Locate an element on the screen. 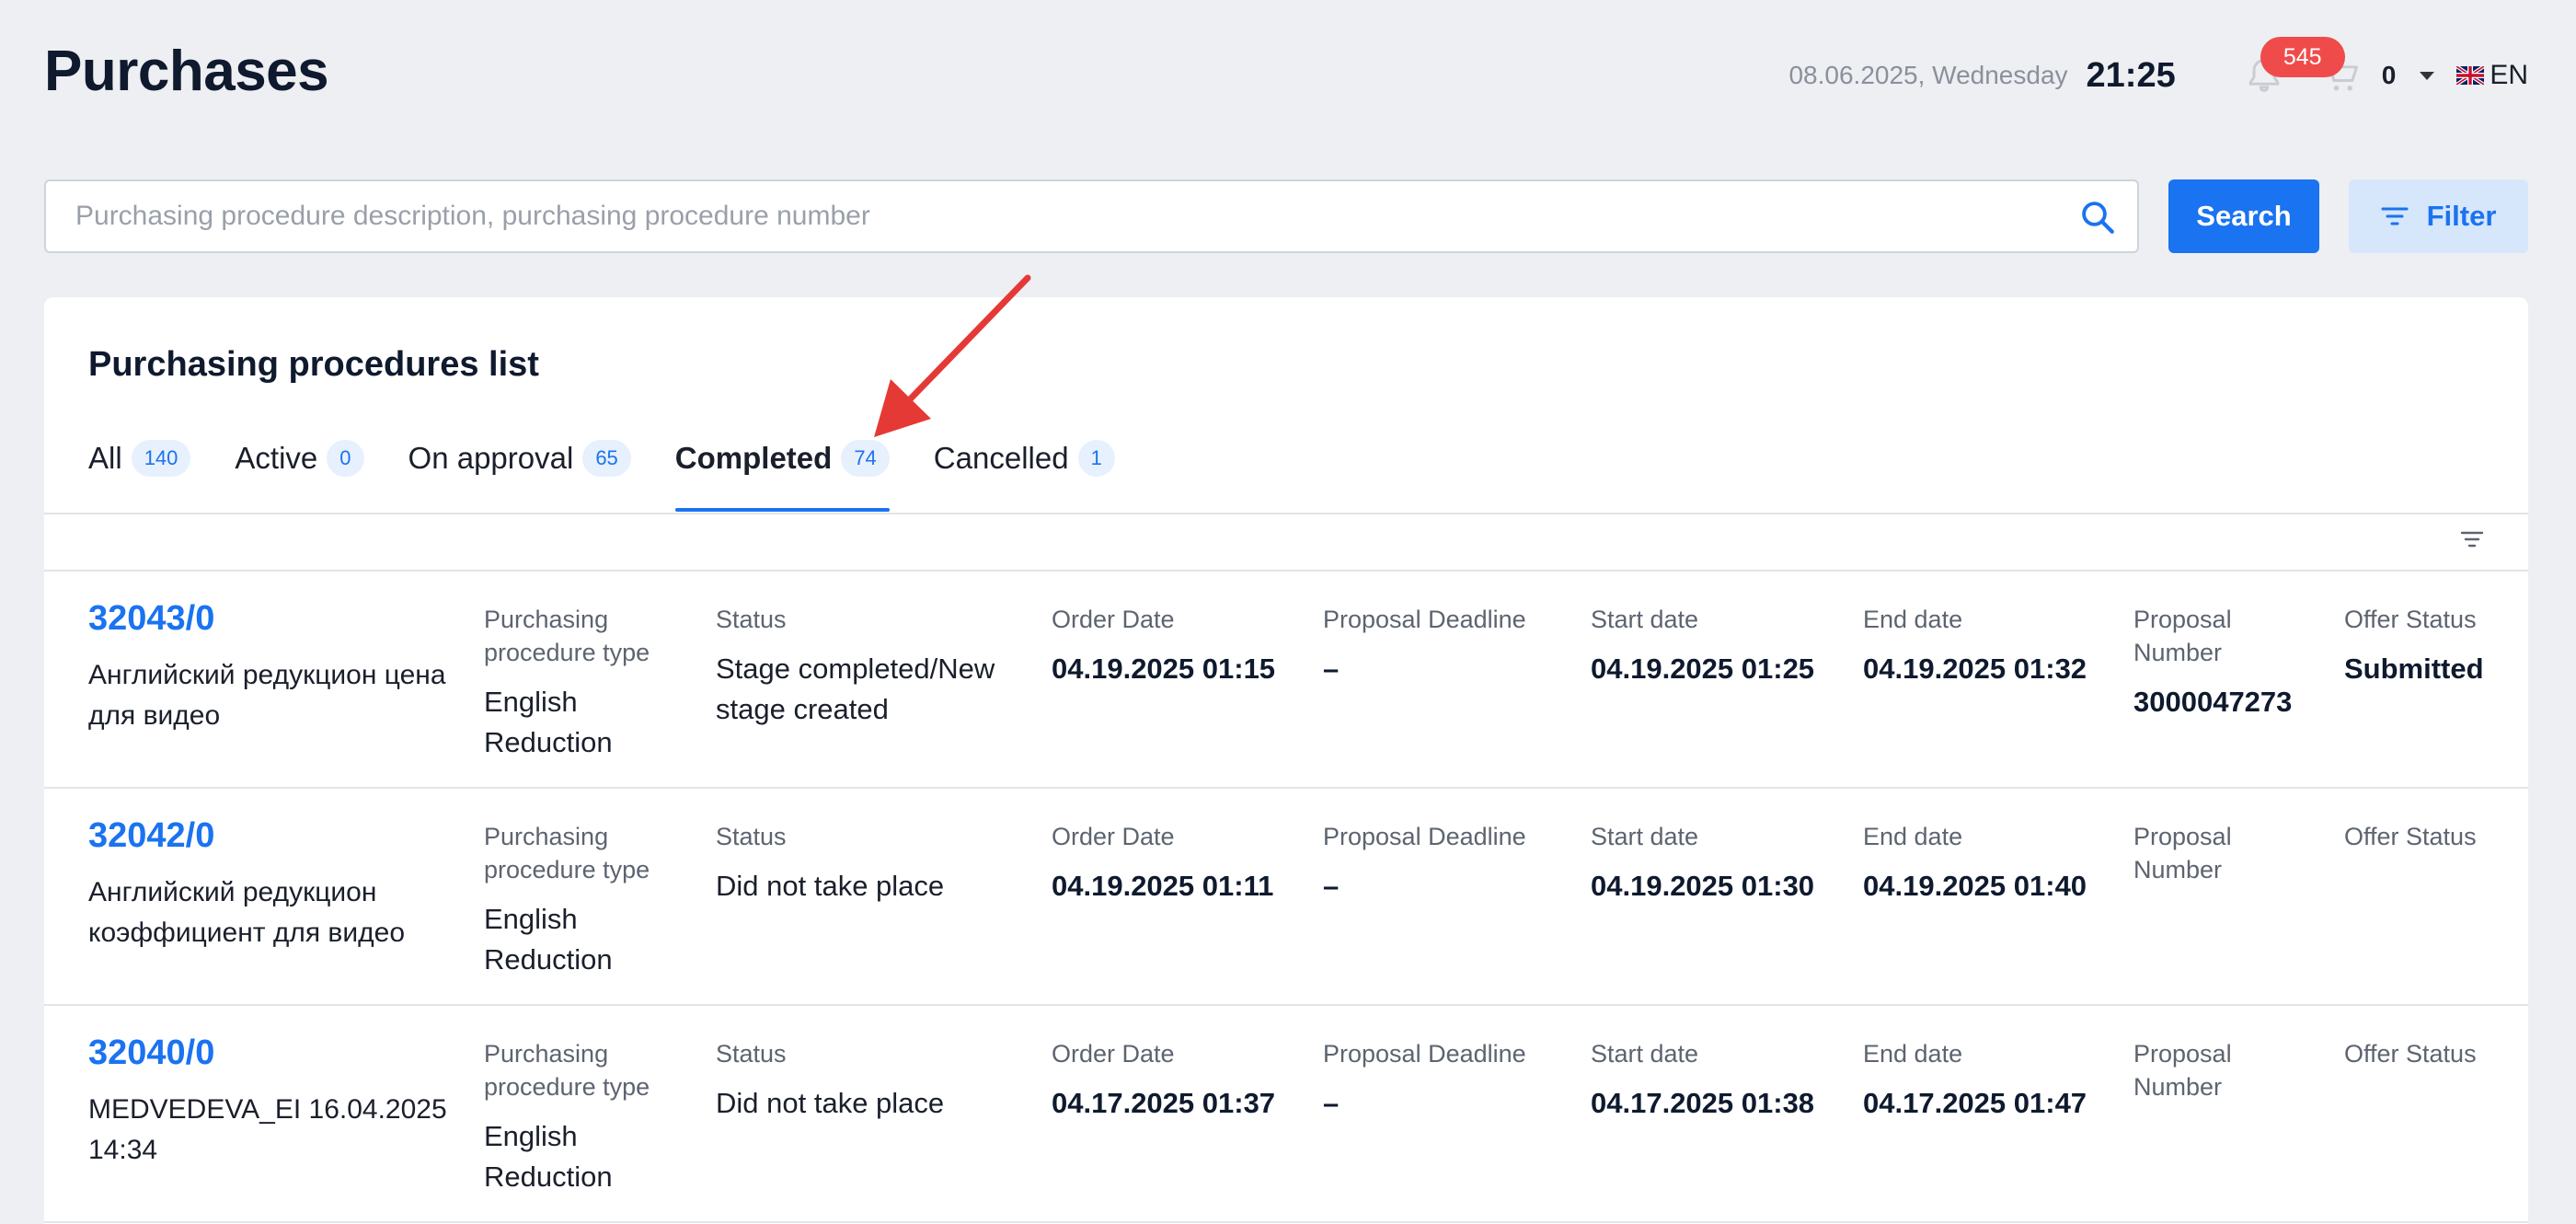  tab-on-approval: On approval 65 is located at coordinates (519, 477).